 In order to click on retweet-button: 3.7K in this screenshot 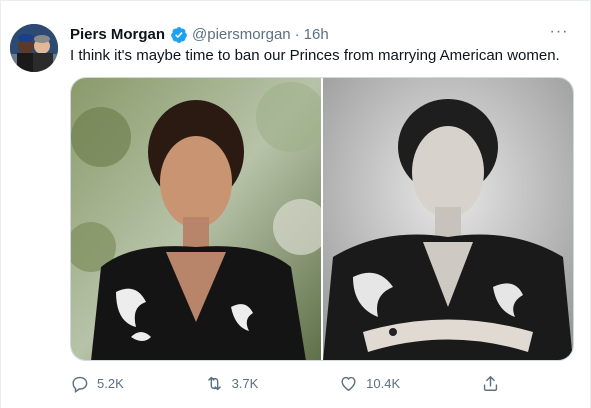, I will do `click(232, 383)`.